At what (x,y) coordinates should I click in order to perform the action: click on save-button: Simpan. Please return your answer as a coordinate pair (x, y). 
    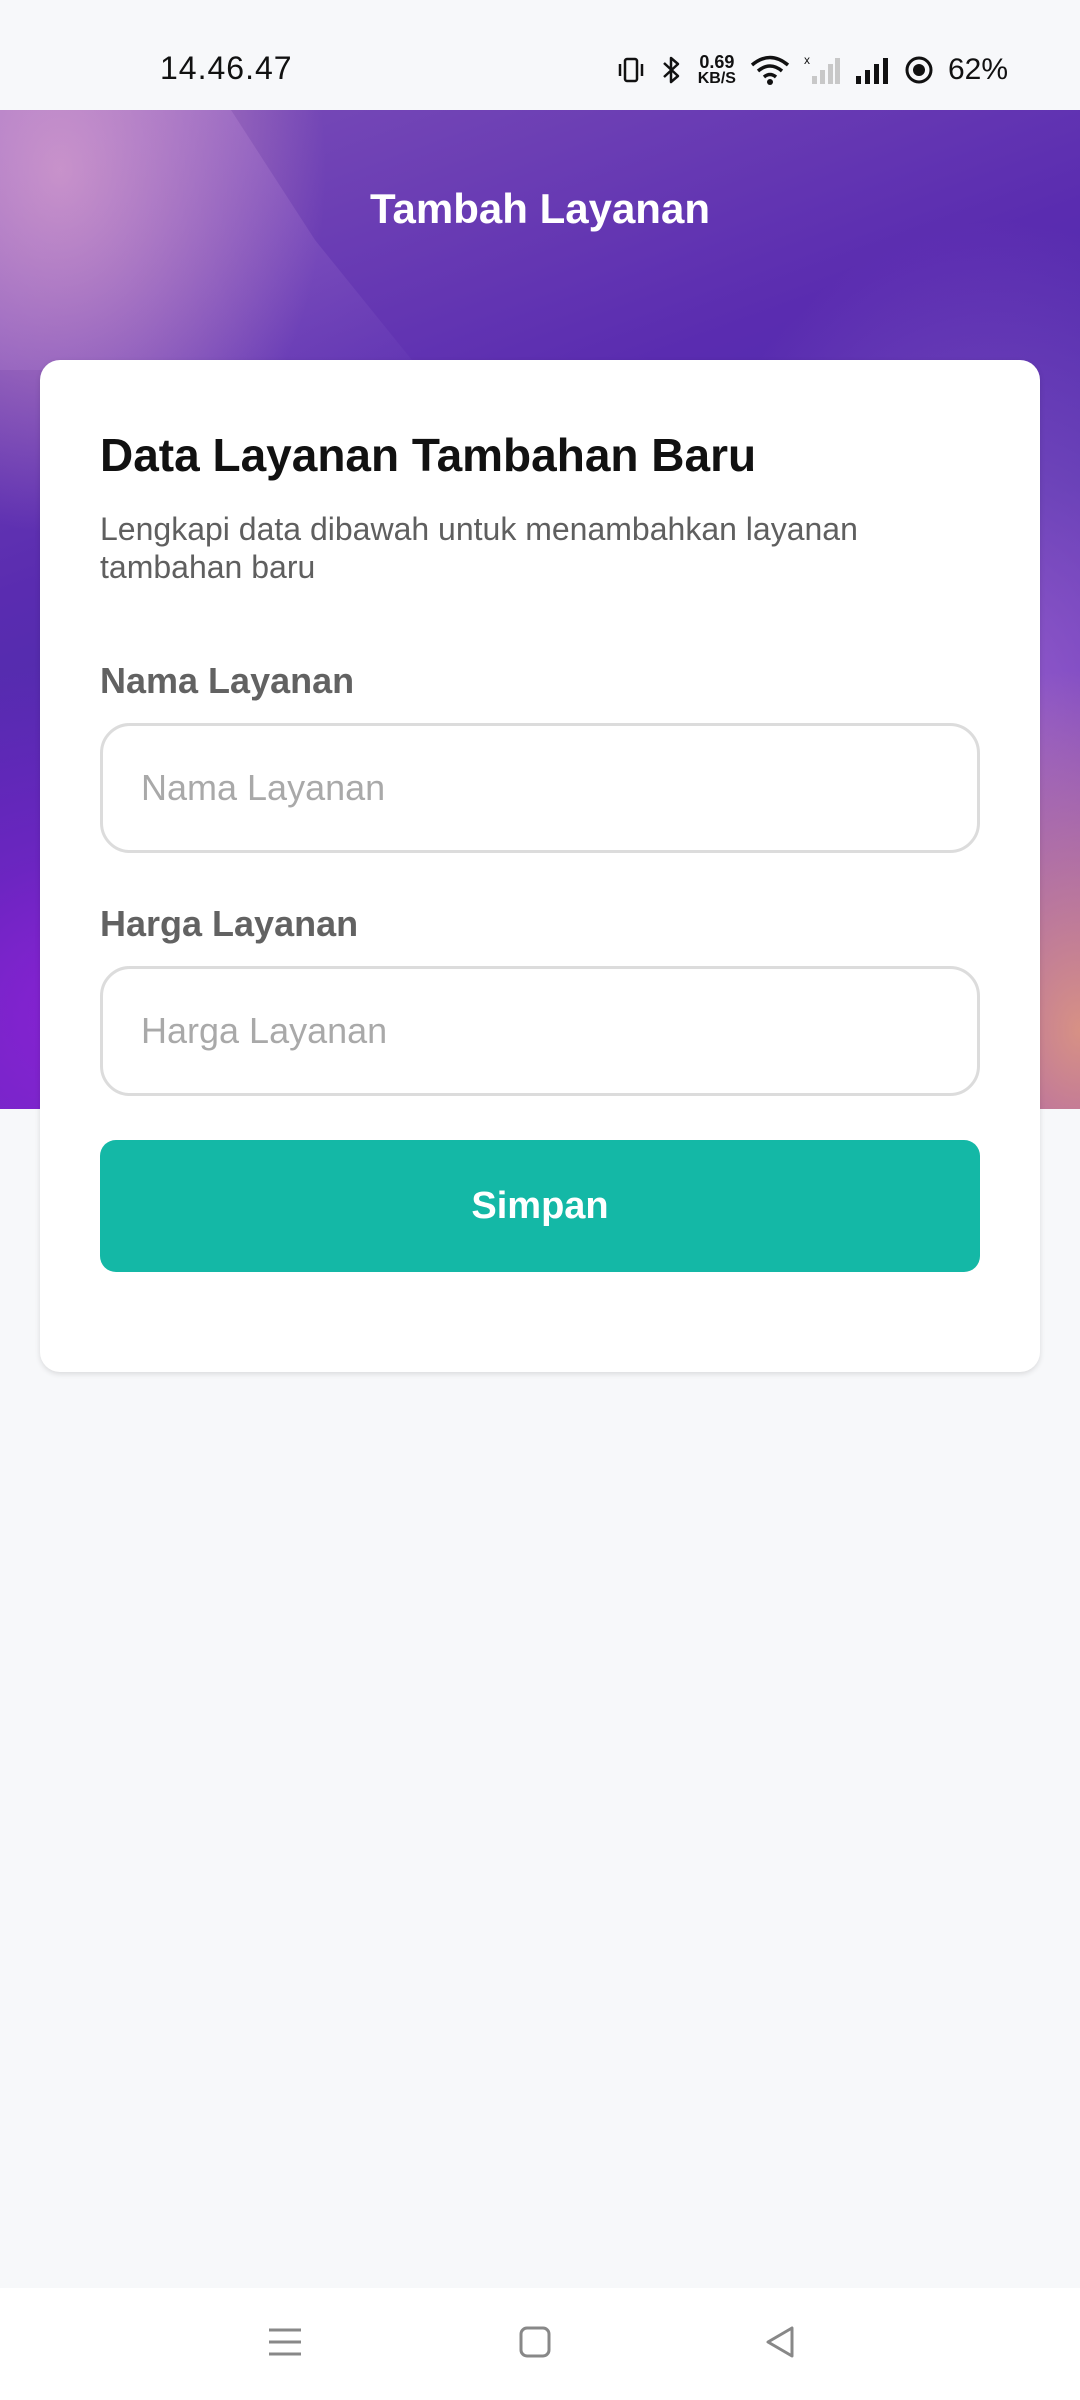
    Looking at the image, I should click on (540, 1206).